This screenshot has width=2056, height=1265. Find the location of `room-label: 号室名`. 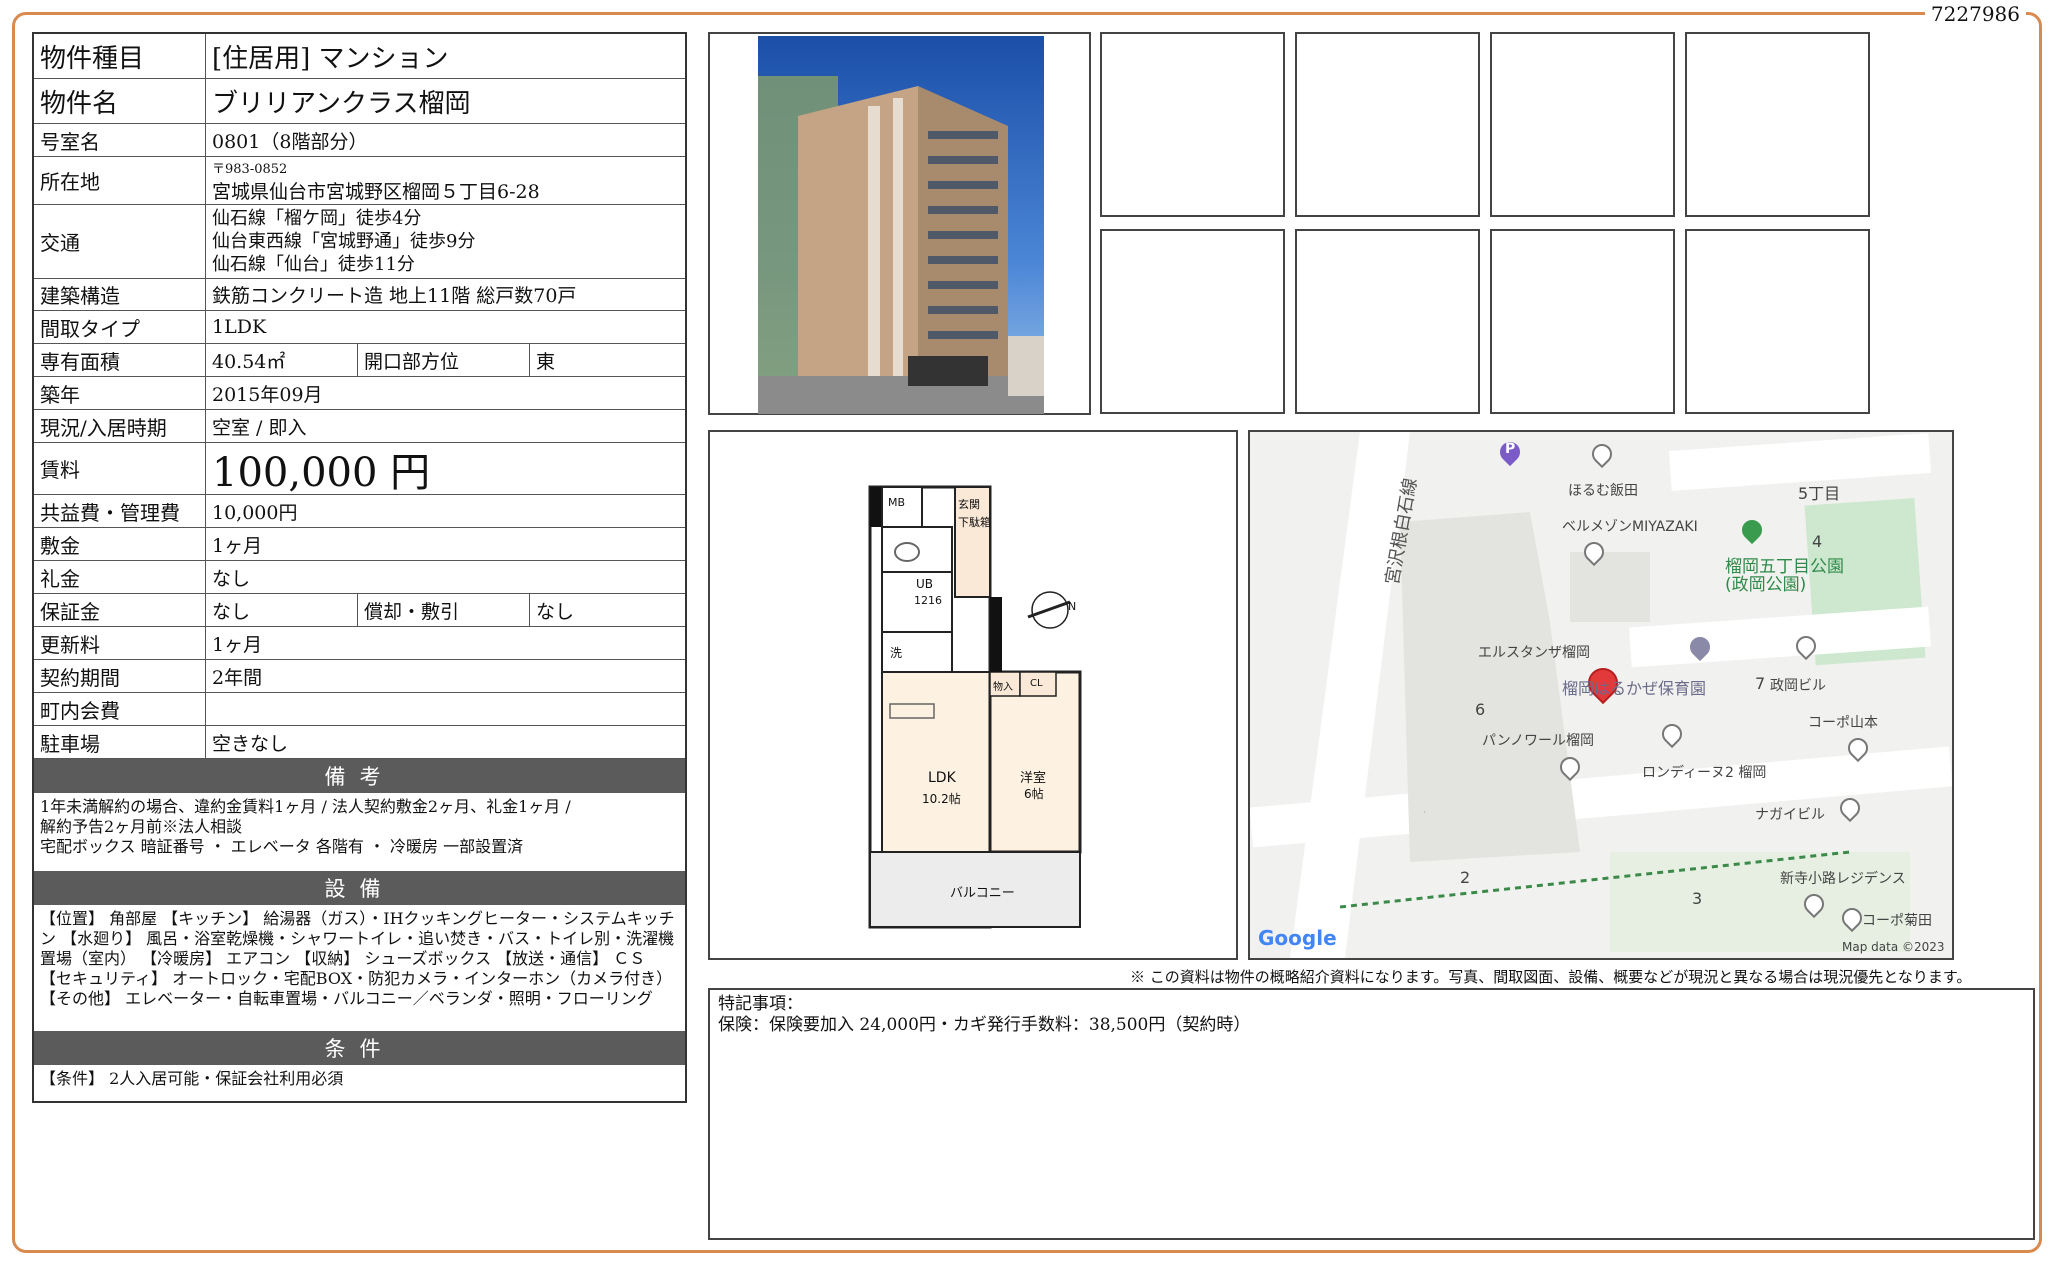

room-label: 号室名 is located at coordinates (120, 140).